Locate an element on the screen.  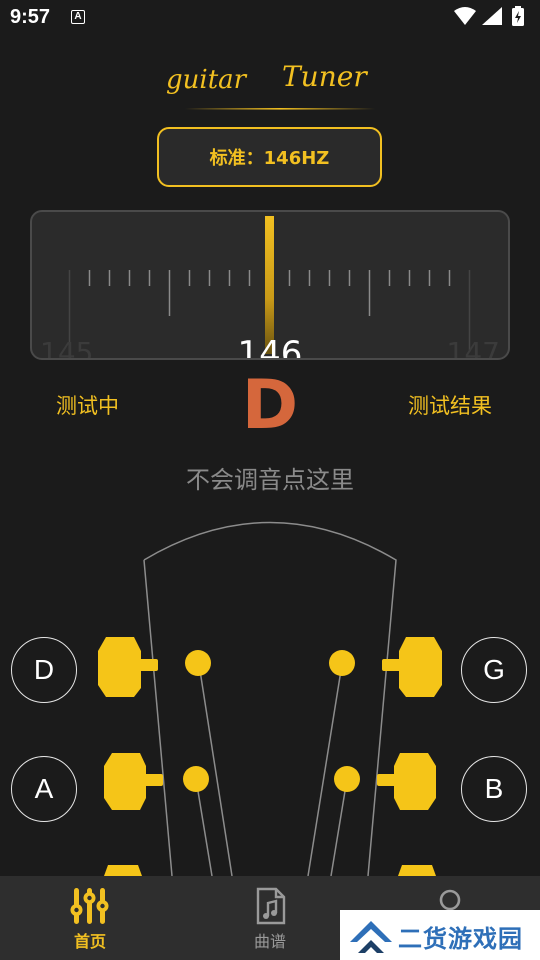
signal-icon is located at coordinates (492, 16).